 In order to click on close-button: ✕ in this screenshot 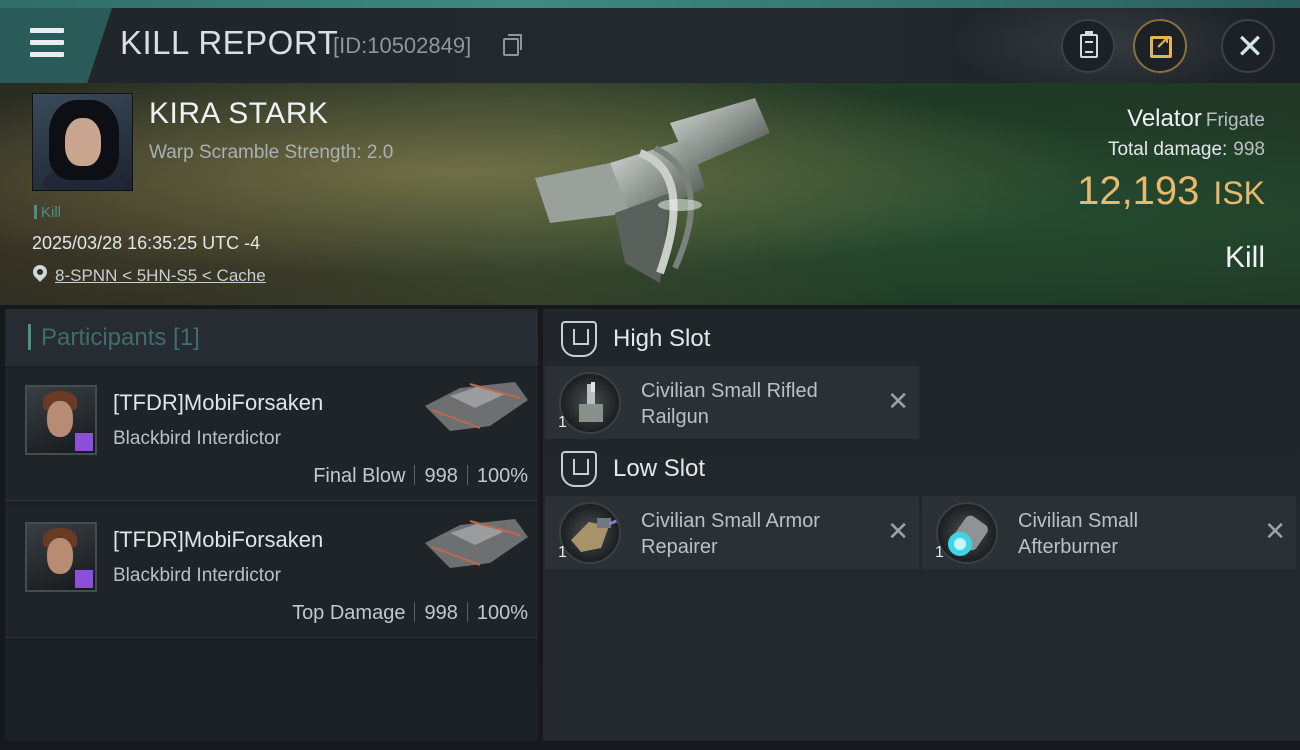, I will do `click(1248, 46)`.